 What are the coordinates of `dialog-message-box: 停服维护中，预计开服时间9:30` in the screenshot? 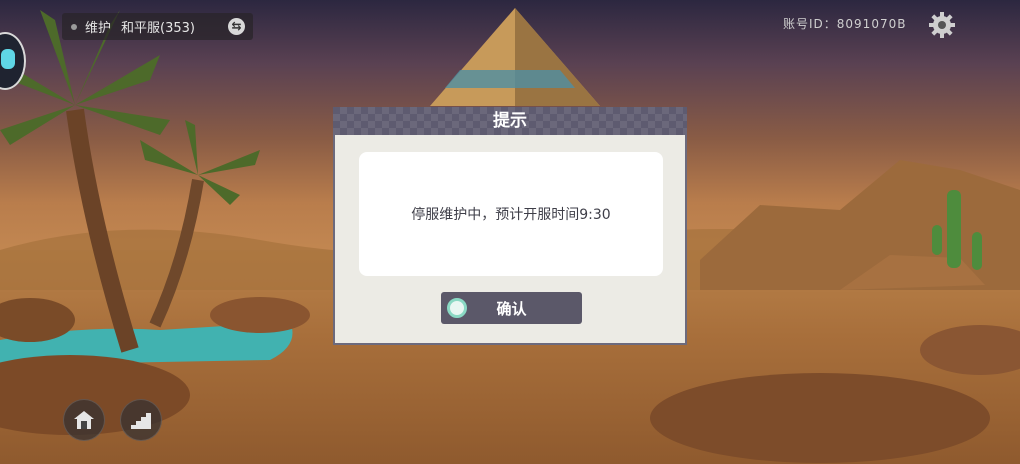 It's located at (511, 214).